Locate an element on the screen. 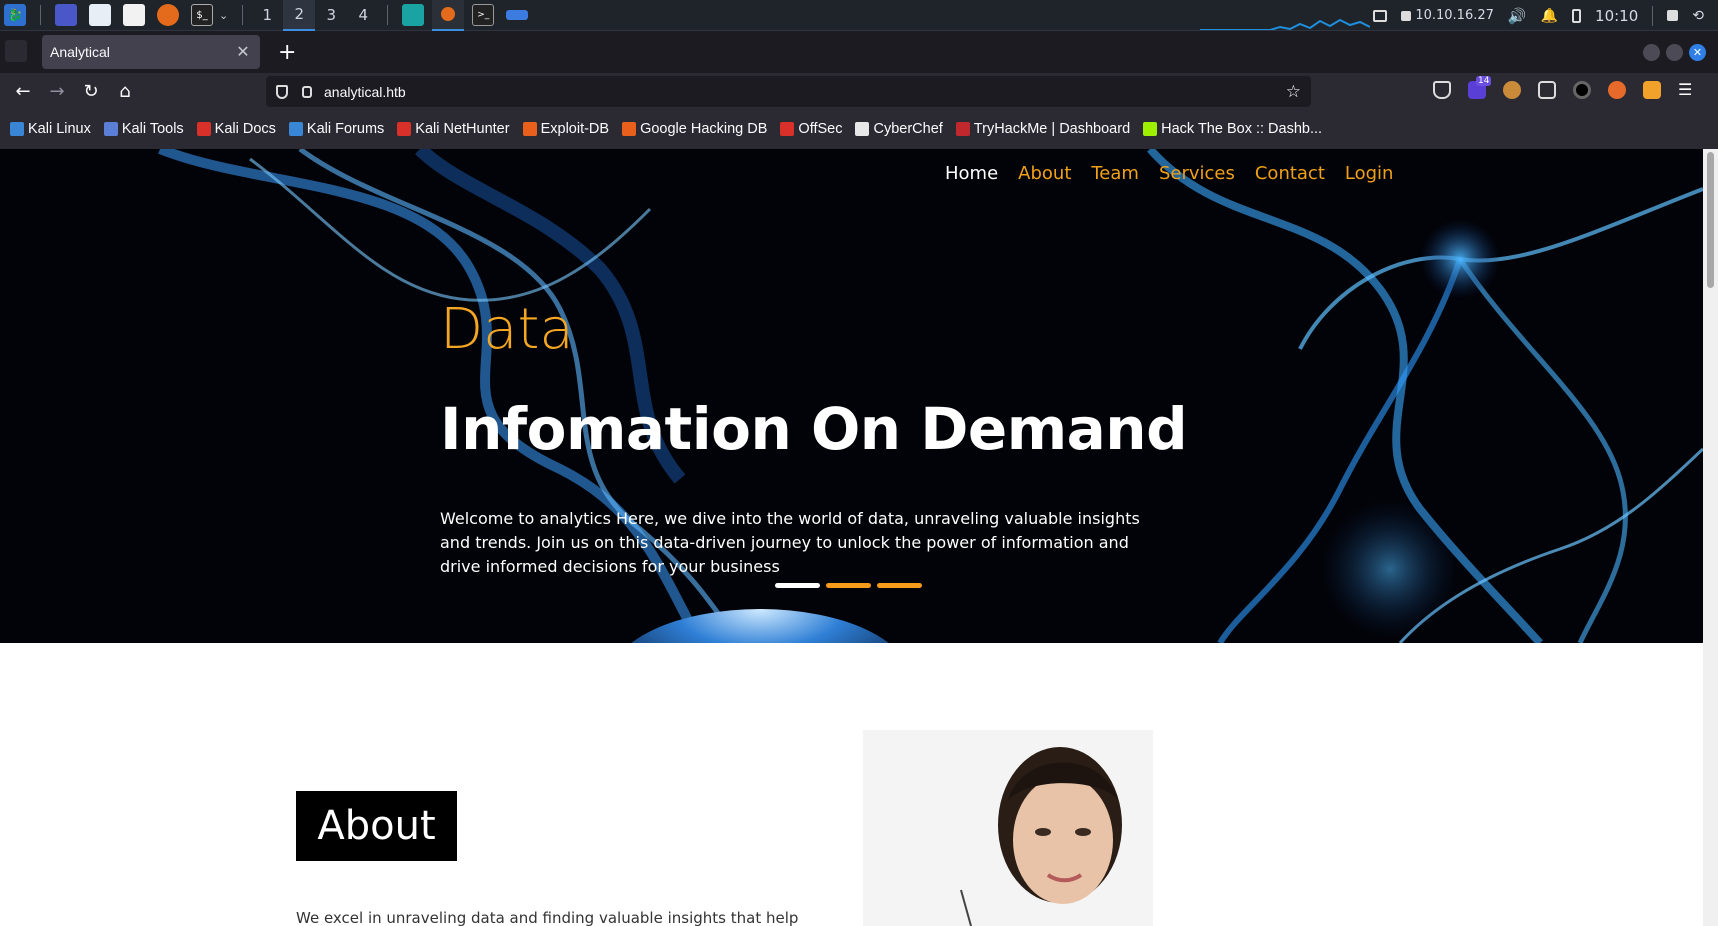 The width and height of the screenshot is (1718, 926). tab-analytical: Analytical ✕ is located at coordinates (151, 52).